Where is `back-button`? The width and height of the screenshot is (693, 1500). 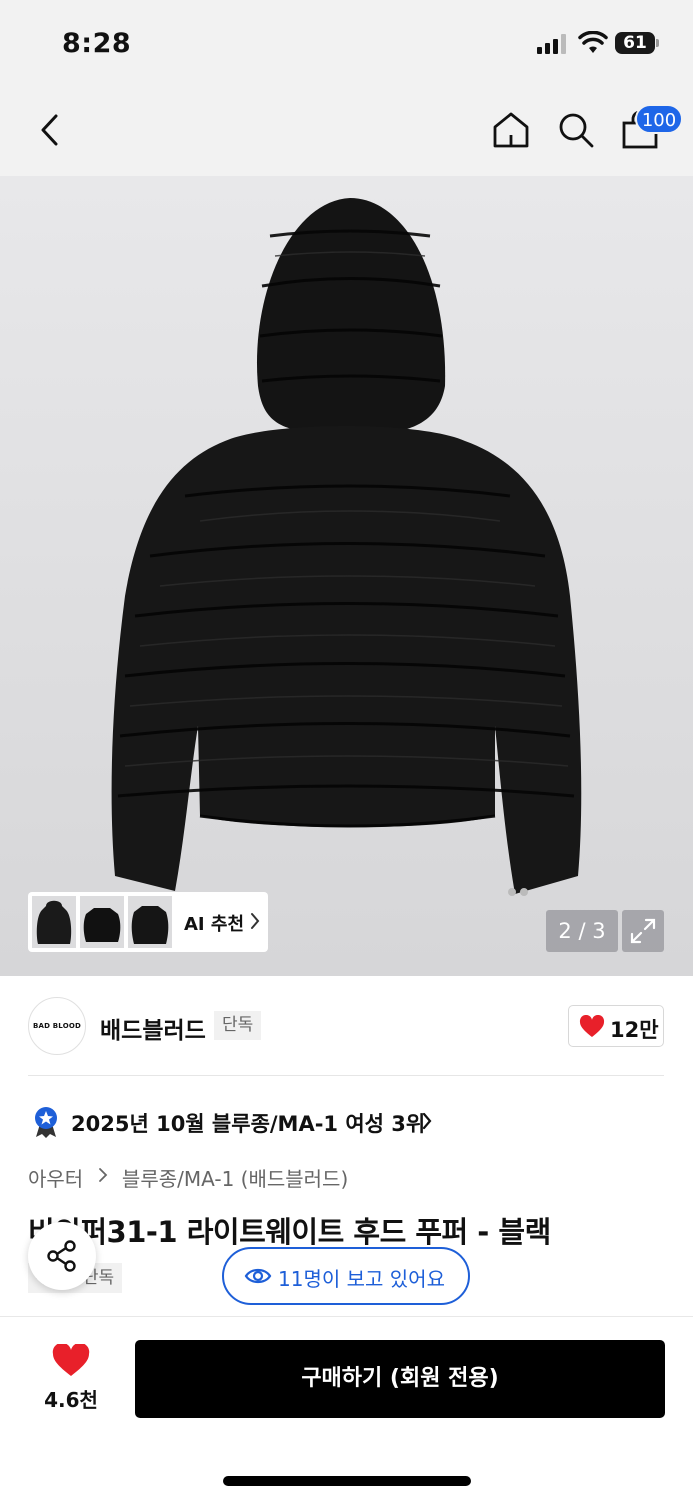 back-button is located at coordinates (50, 130).